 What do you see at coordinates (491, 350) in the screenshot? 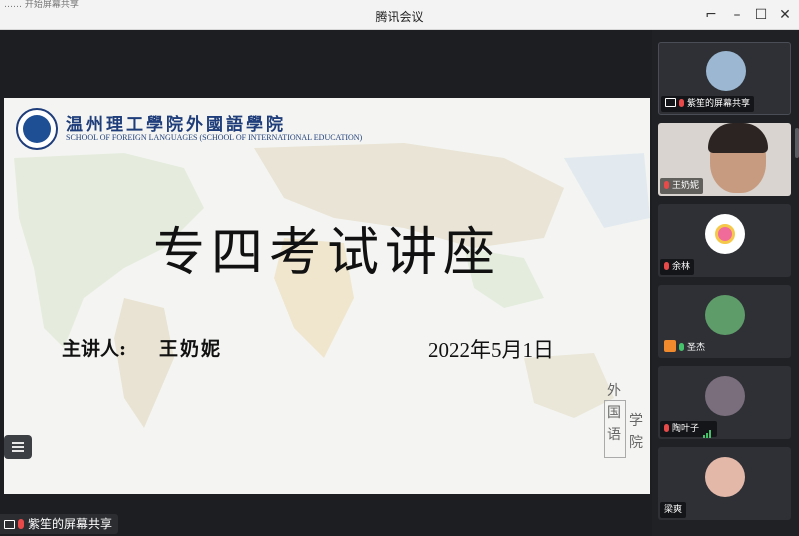
I see `slide-date: 2022年5月1日` at bounding box center [491, 350].